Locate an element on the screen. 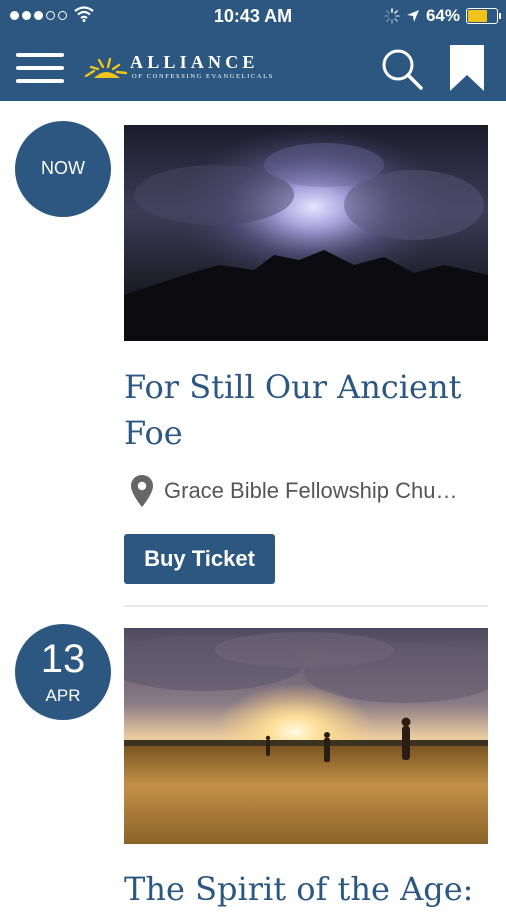 This screenshot has width=506, height=912. logo-tagline: OF CONFESSING EVANGELICALS is located at coordinates (203, 76).